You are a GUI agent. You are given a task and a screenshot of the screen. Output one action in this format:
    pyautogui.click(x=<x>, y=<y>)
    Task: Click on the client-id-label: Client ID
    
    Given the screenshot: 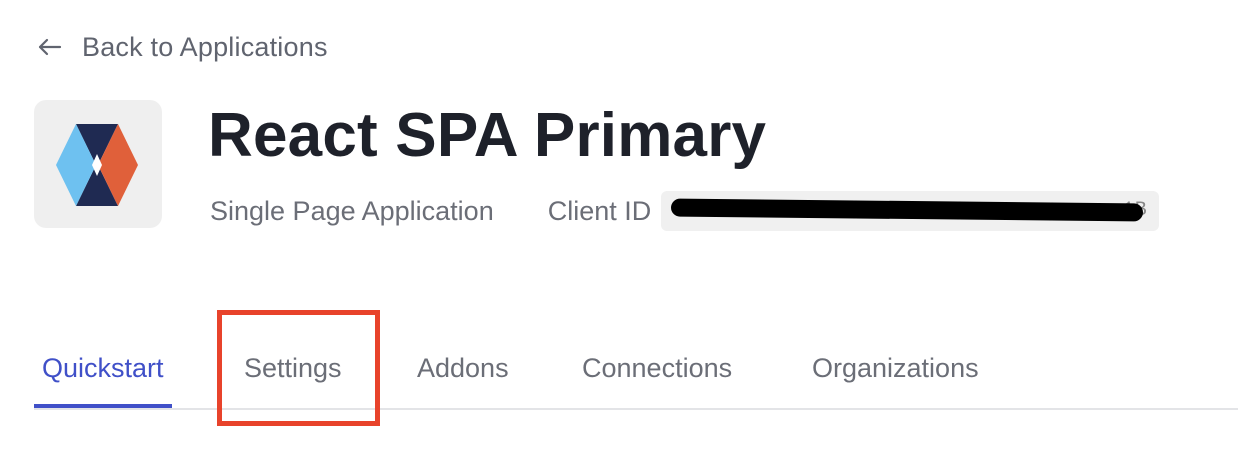 What is the action you would take?
    pyautogui.click(x=599, y=210)
    